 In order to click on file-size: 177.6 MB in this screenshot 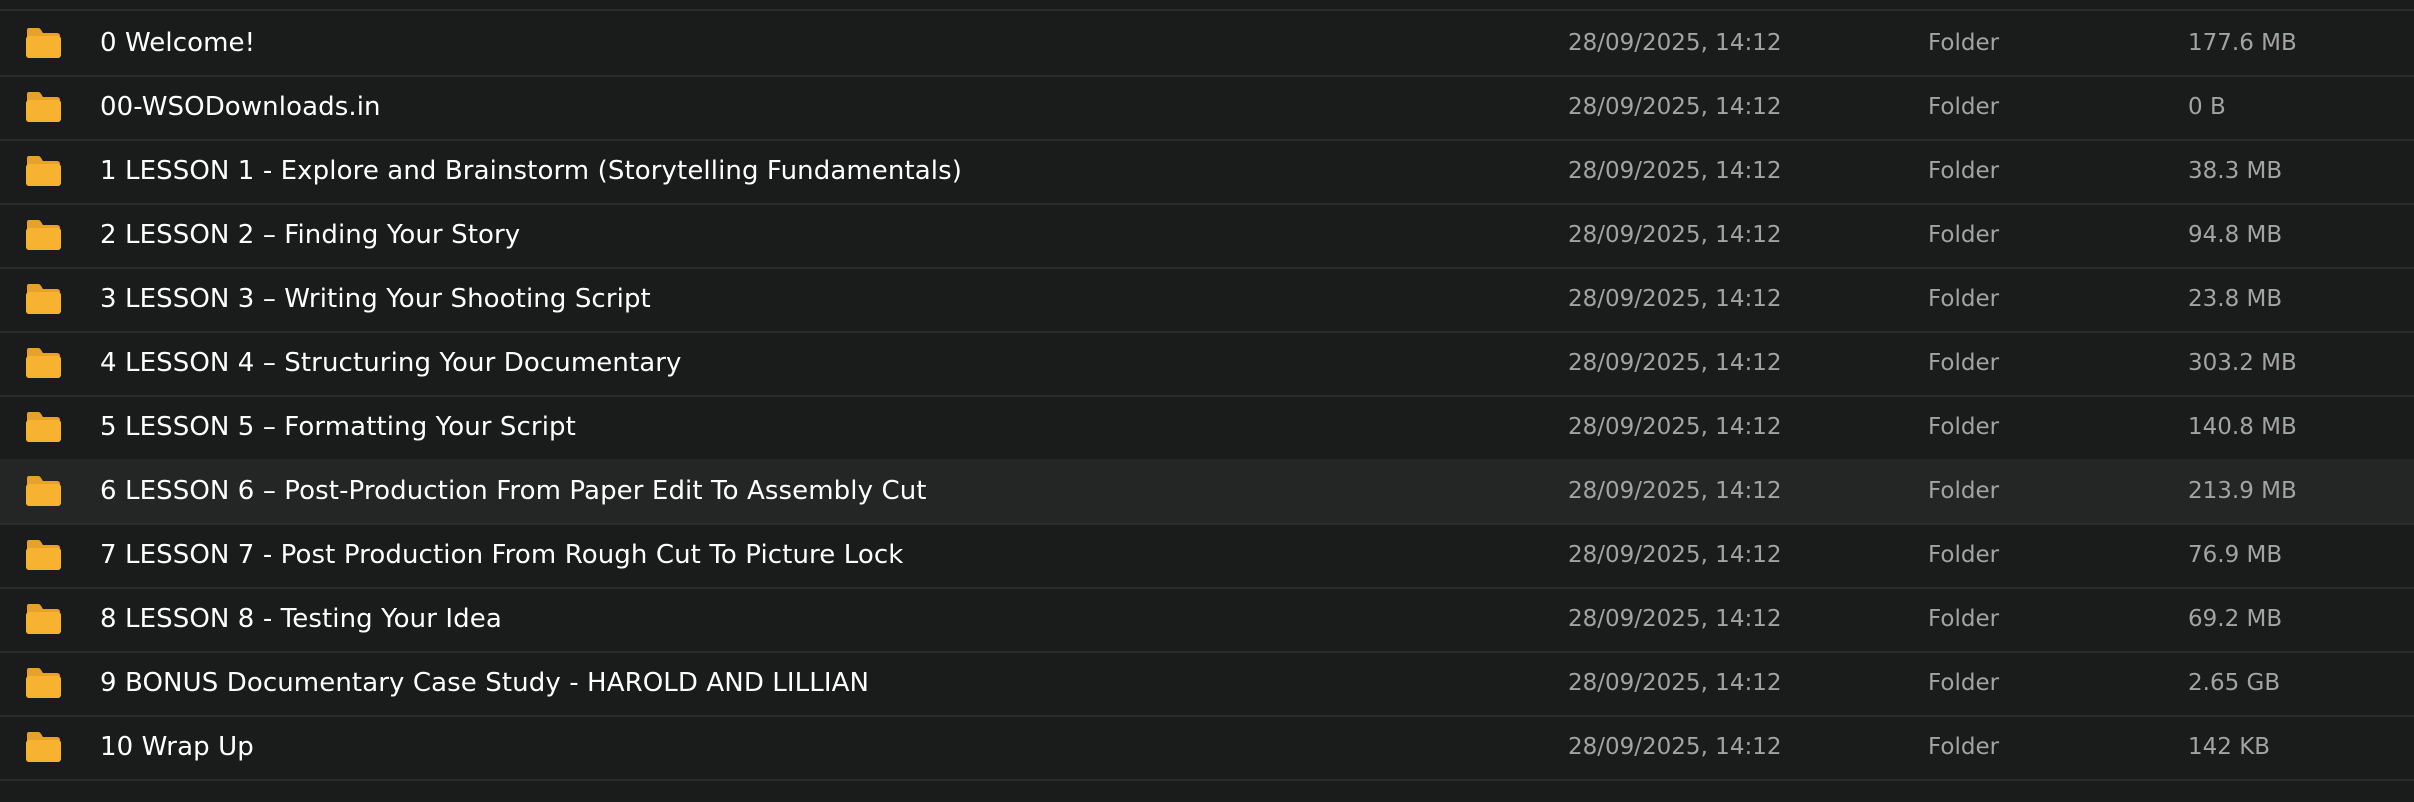, I will do `click(2242, 43)`.